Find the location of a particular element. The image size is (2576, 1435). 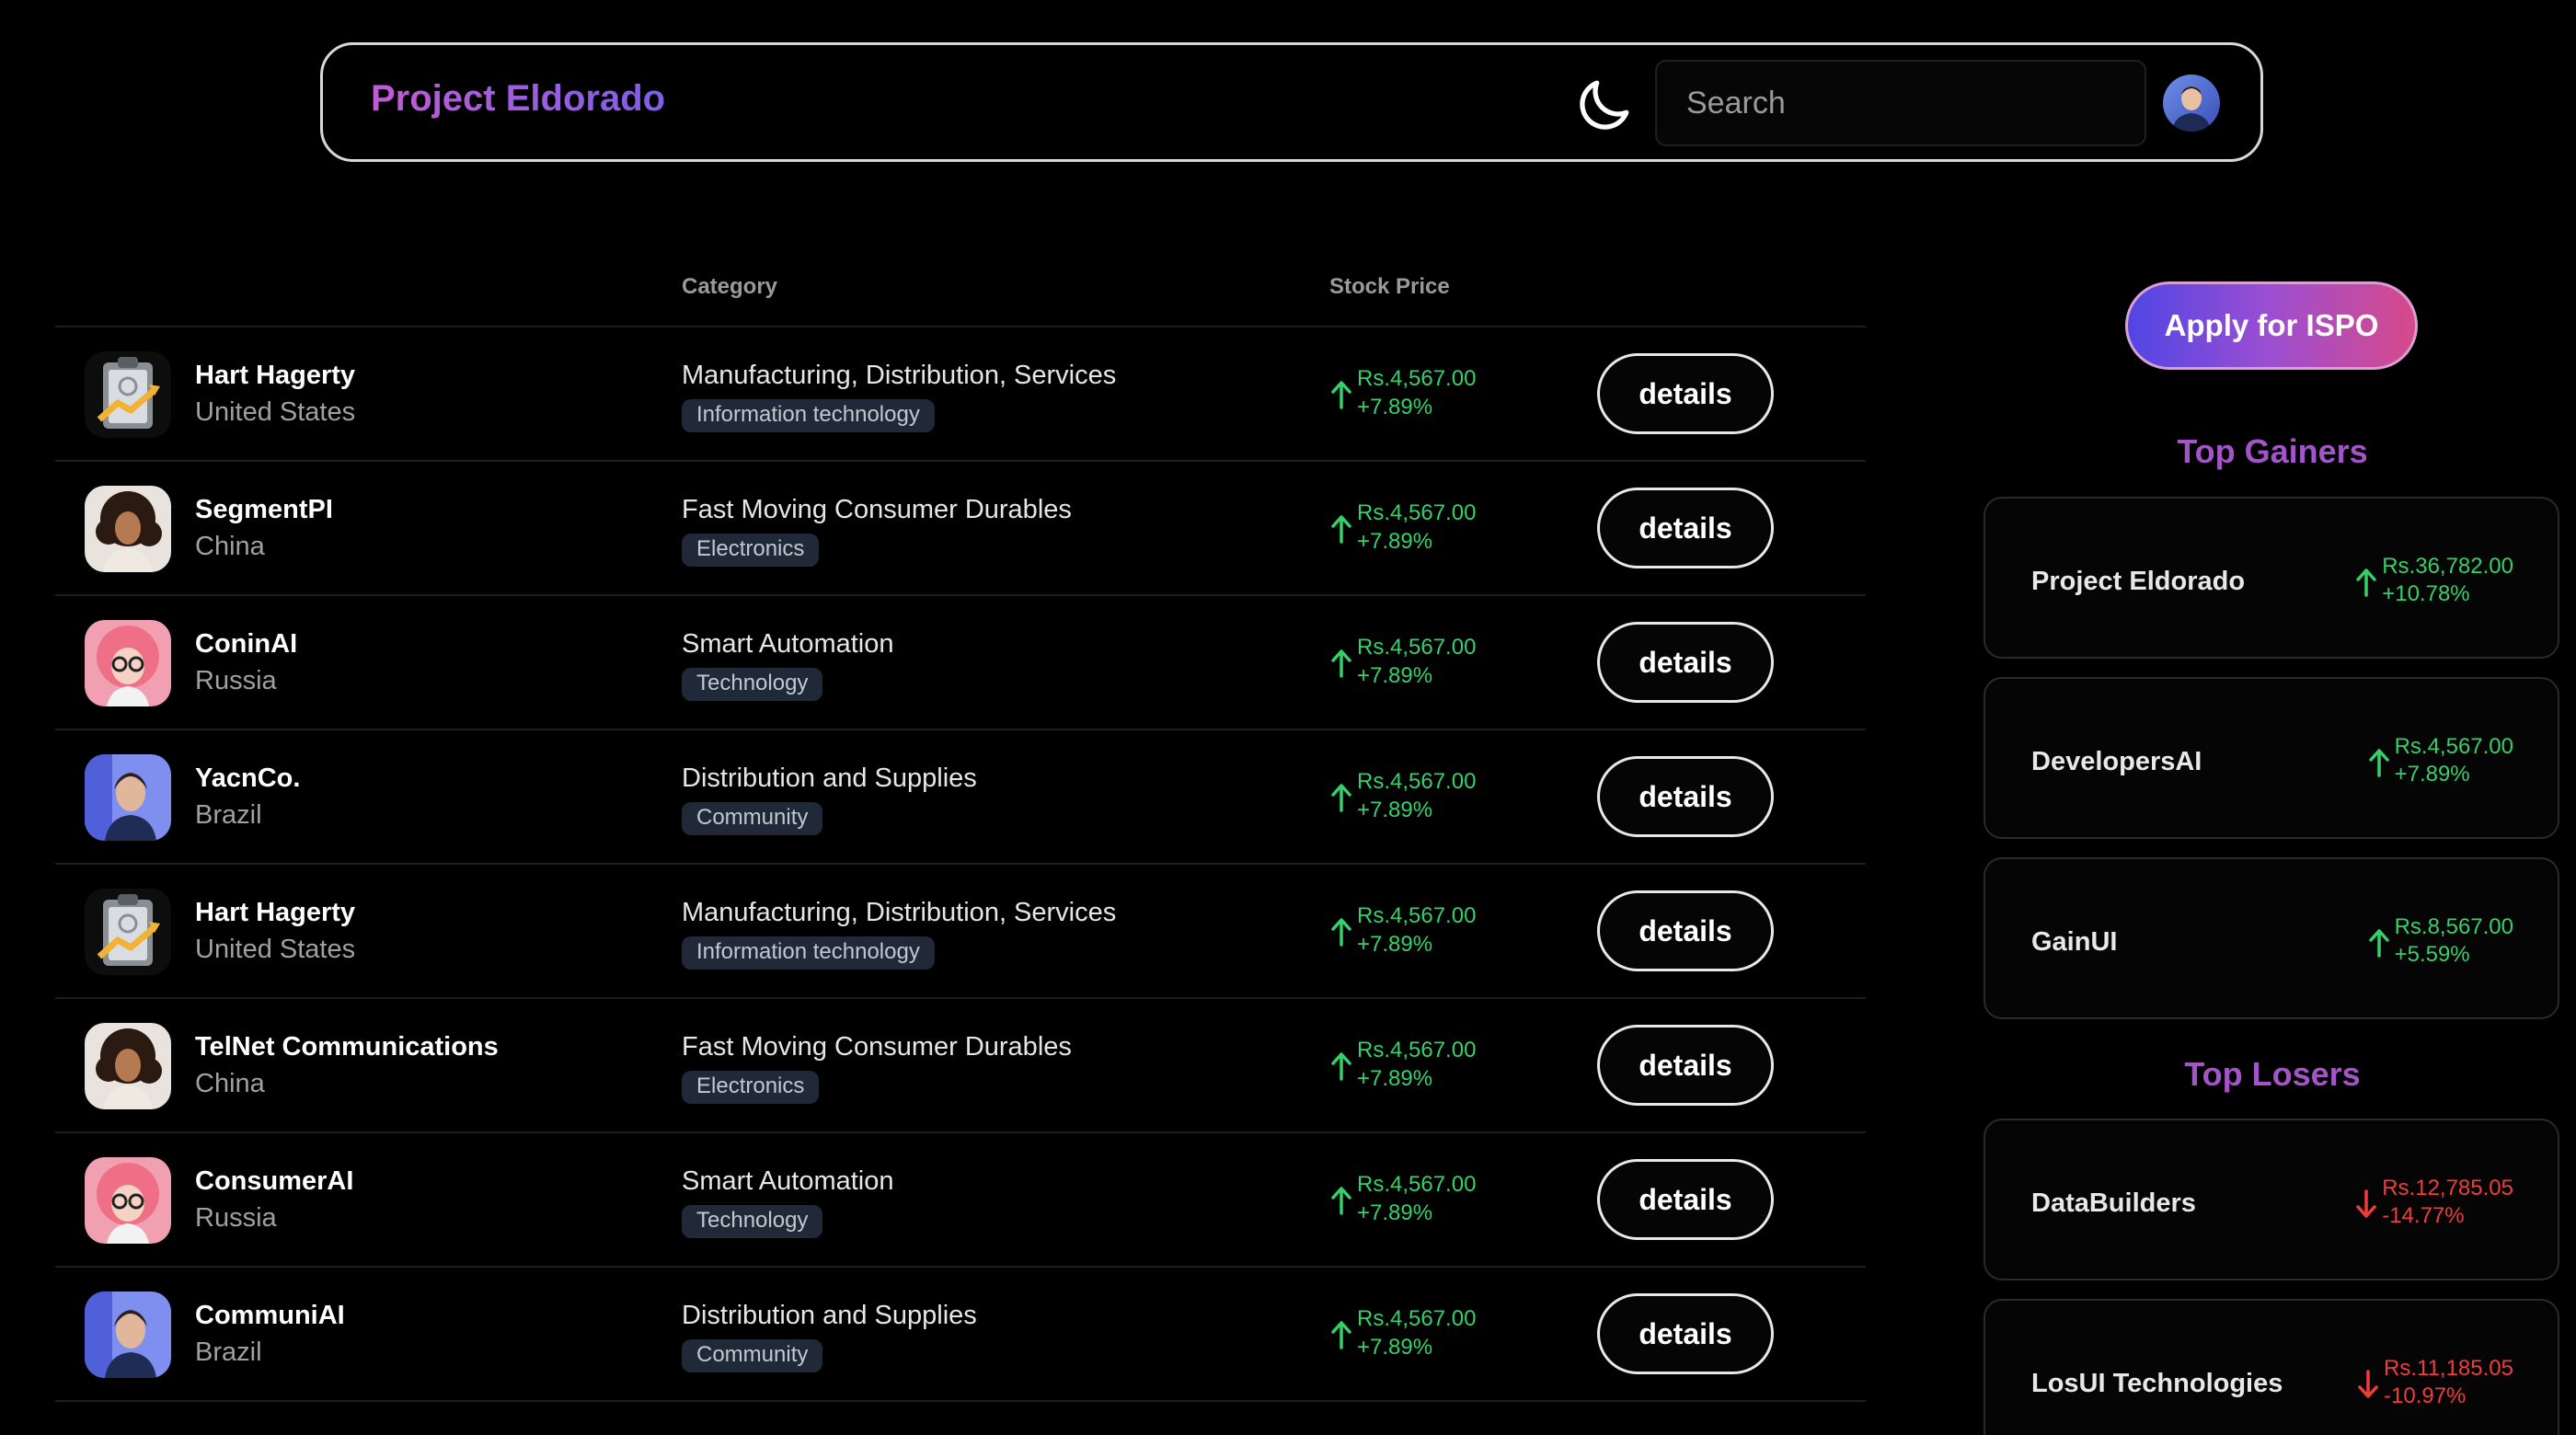

brand-title: Project Eldorado is located at coordinates (518, 99).